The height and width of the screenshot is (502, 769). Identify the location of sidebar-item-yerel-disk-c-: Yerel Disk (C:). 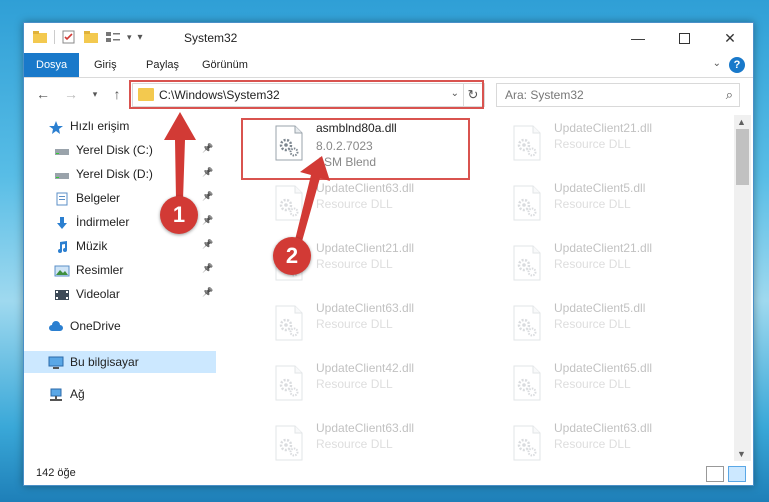
(103, 150).